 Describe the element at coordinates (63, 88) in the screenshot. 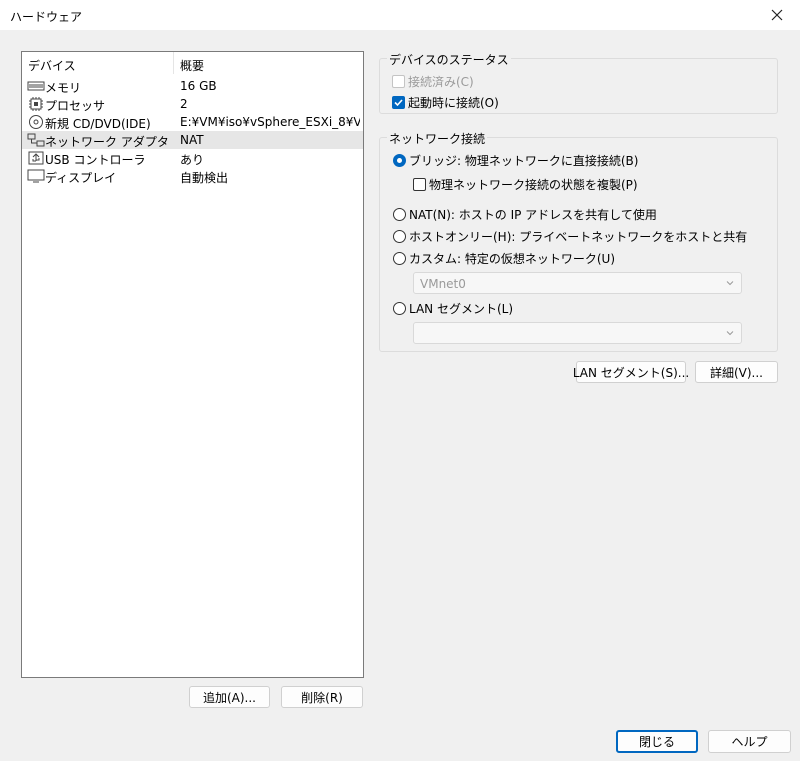

I see `device-name: メモリ` at that location.